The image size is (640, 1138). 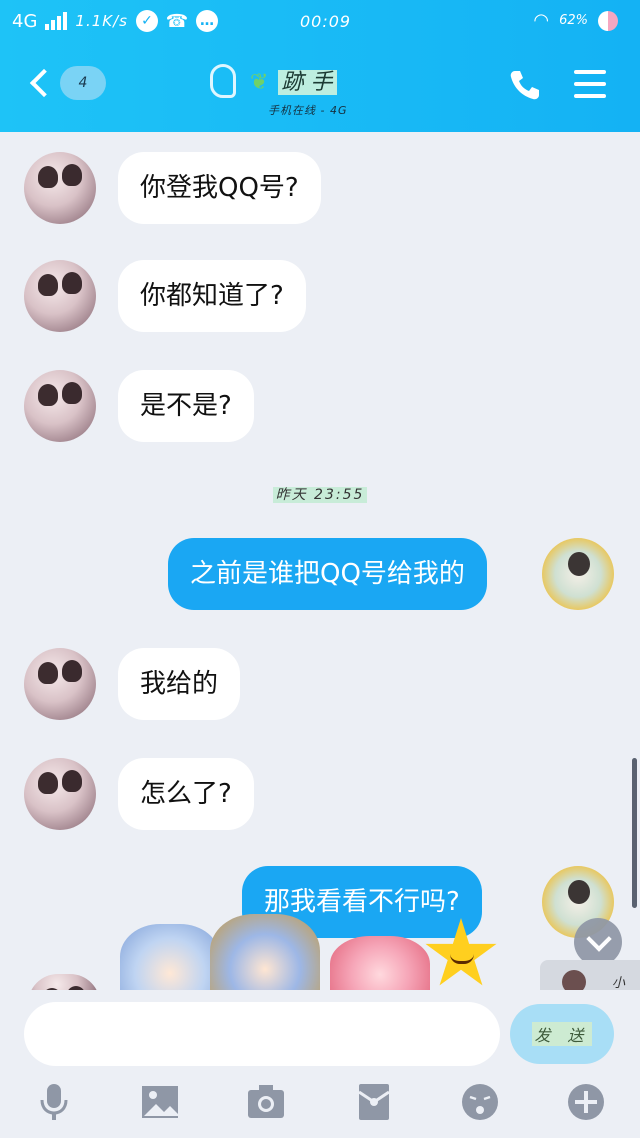 What do you see at coordinates (177, 21) in the screenshot?
I see `call-icon: ☎` at bounding box center [177, 21].